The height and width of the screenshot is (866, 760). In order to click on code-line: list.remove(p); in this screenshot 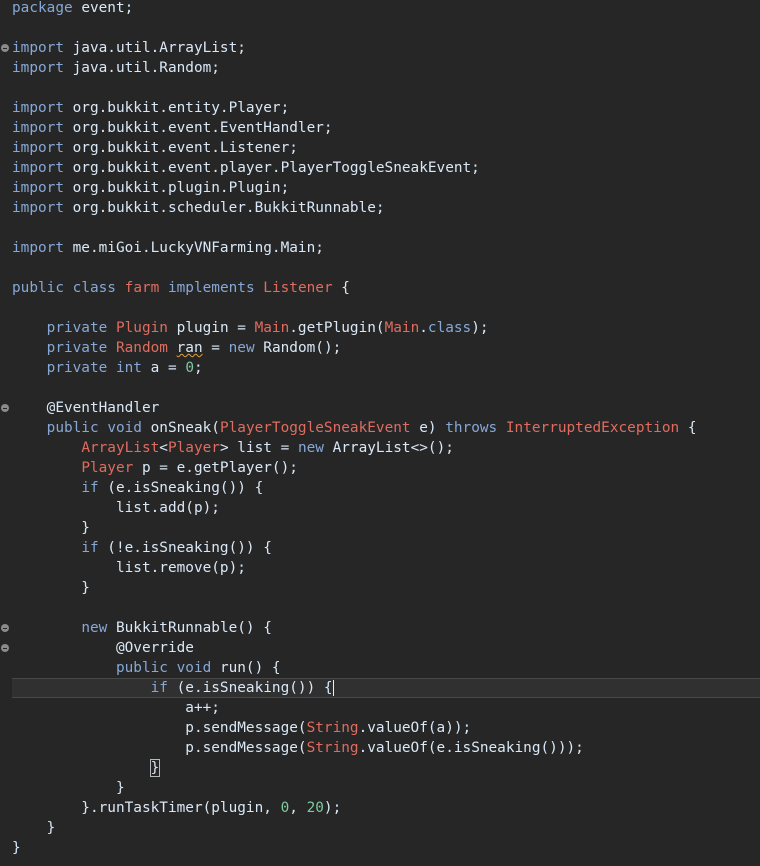, I will do `click(129, 568)`.